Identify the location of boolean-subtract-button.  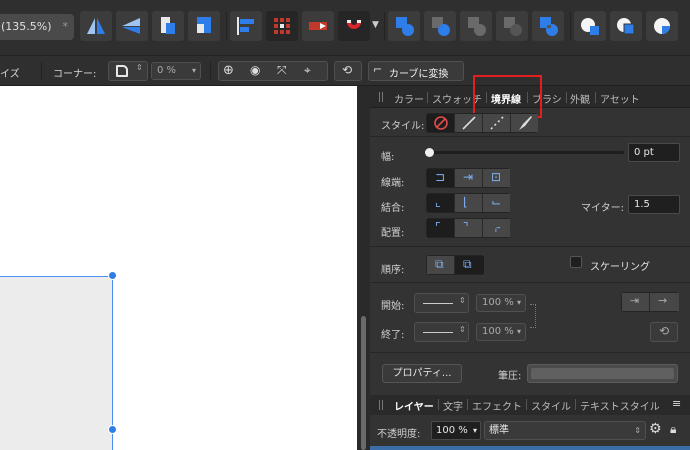
(440, 26).